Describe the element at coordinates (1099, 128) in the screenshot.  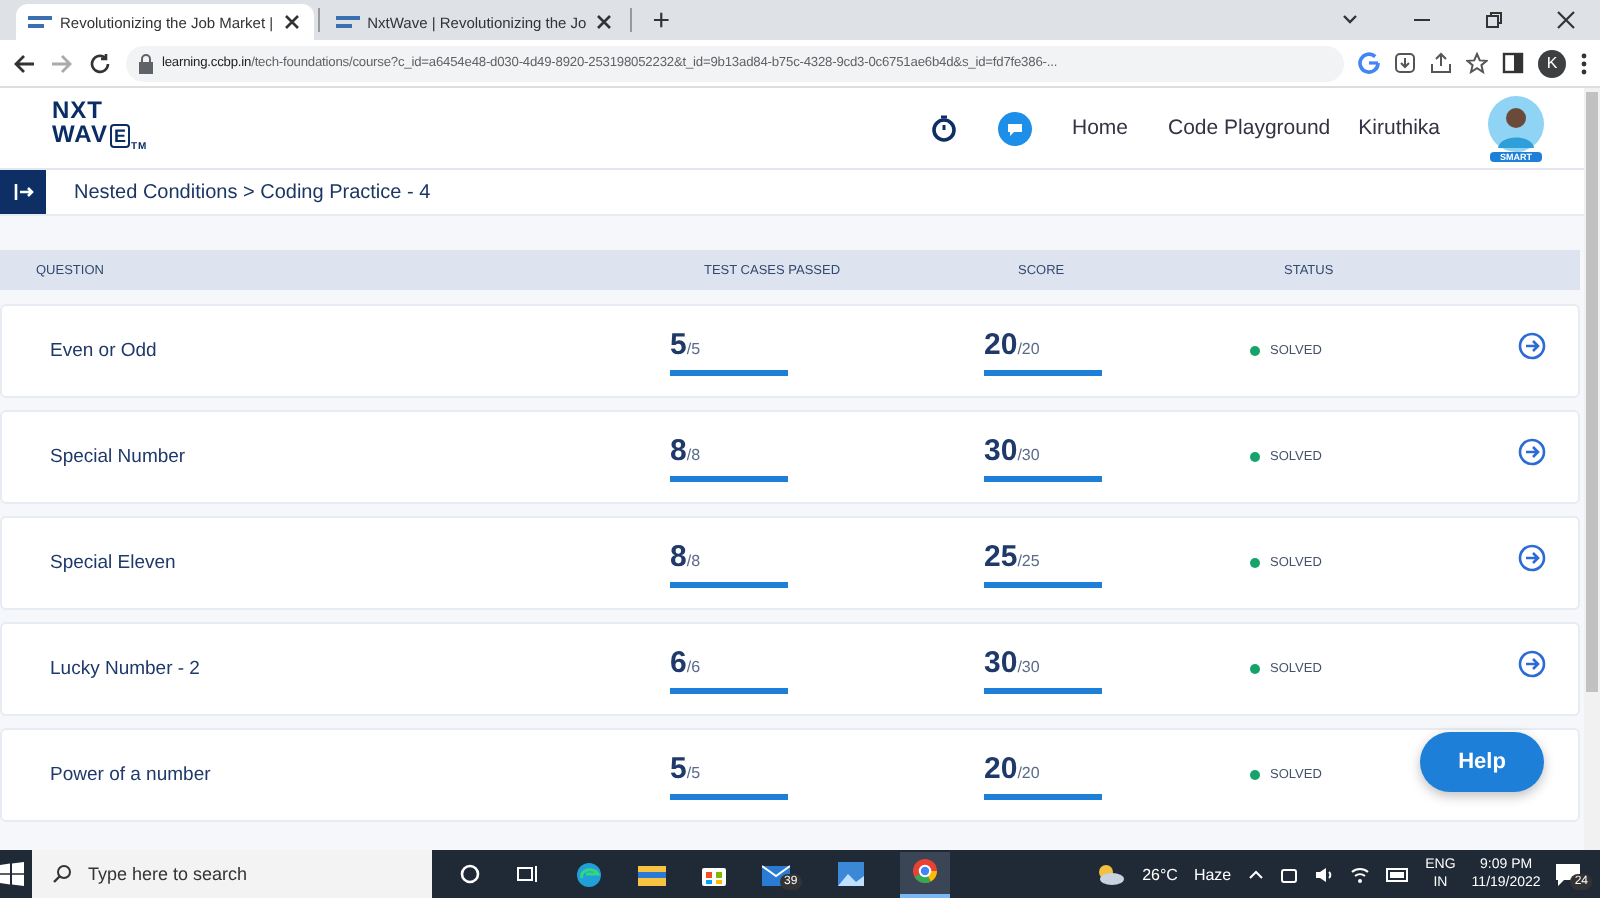
I see `nav-link: Home` at that location.